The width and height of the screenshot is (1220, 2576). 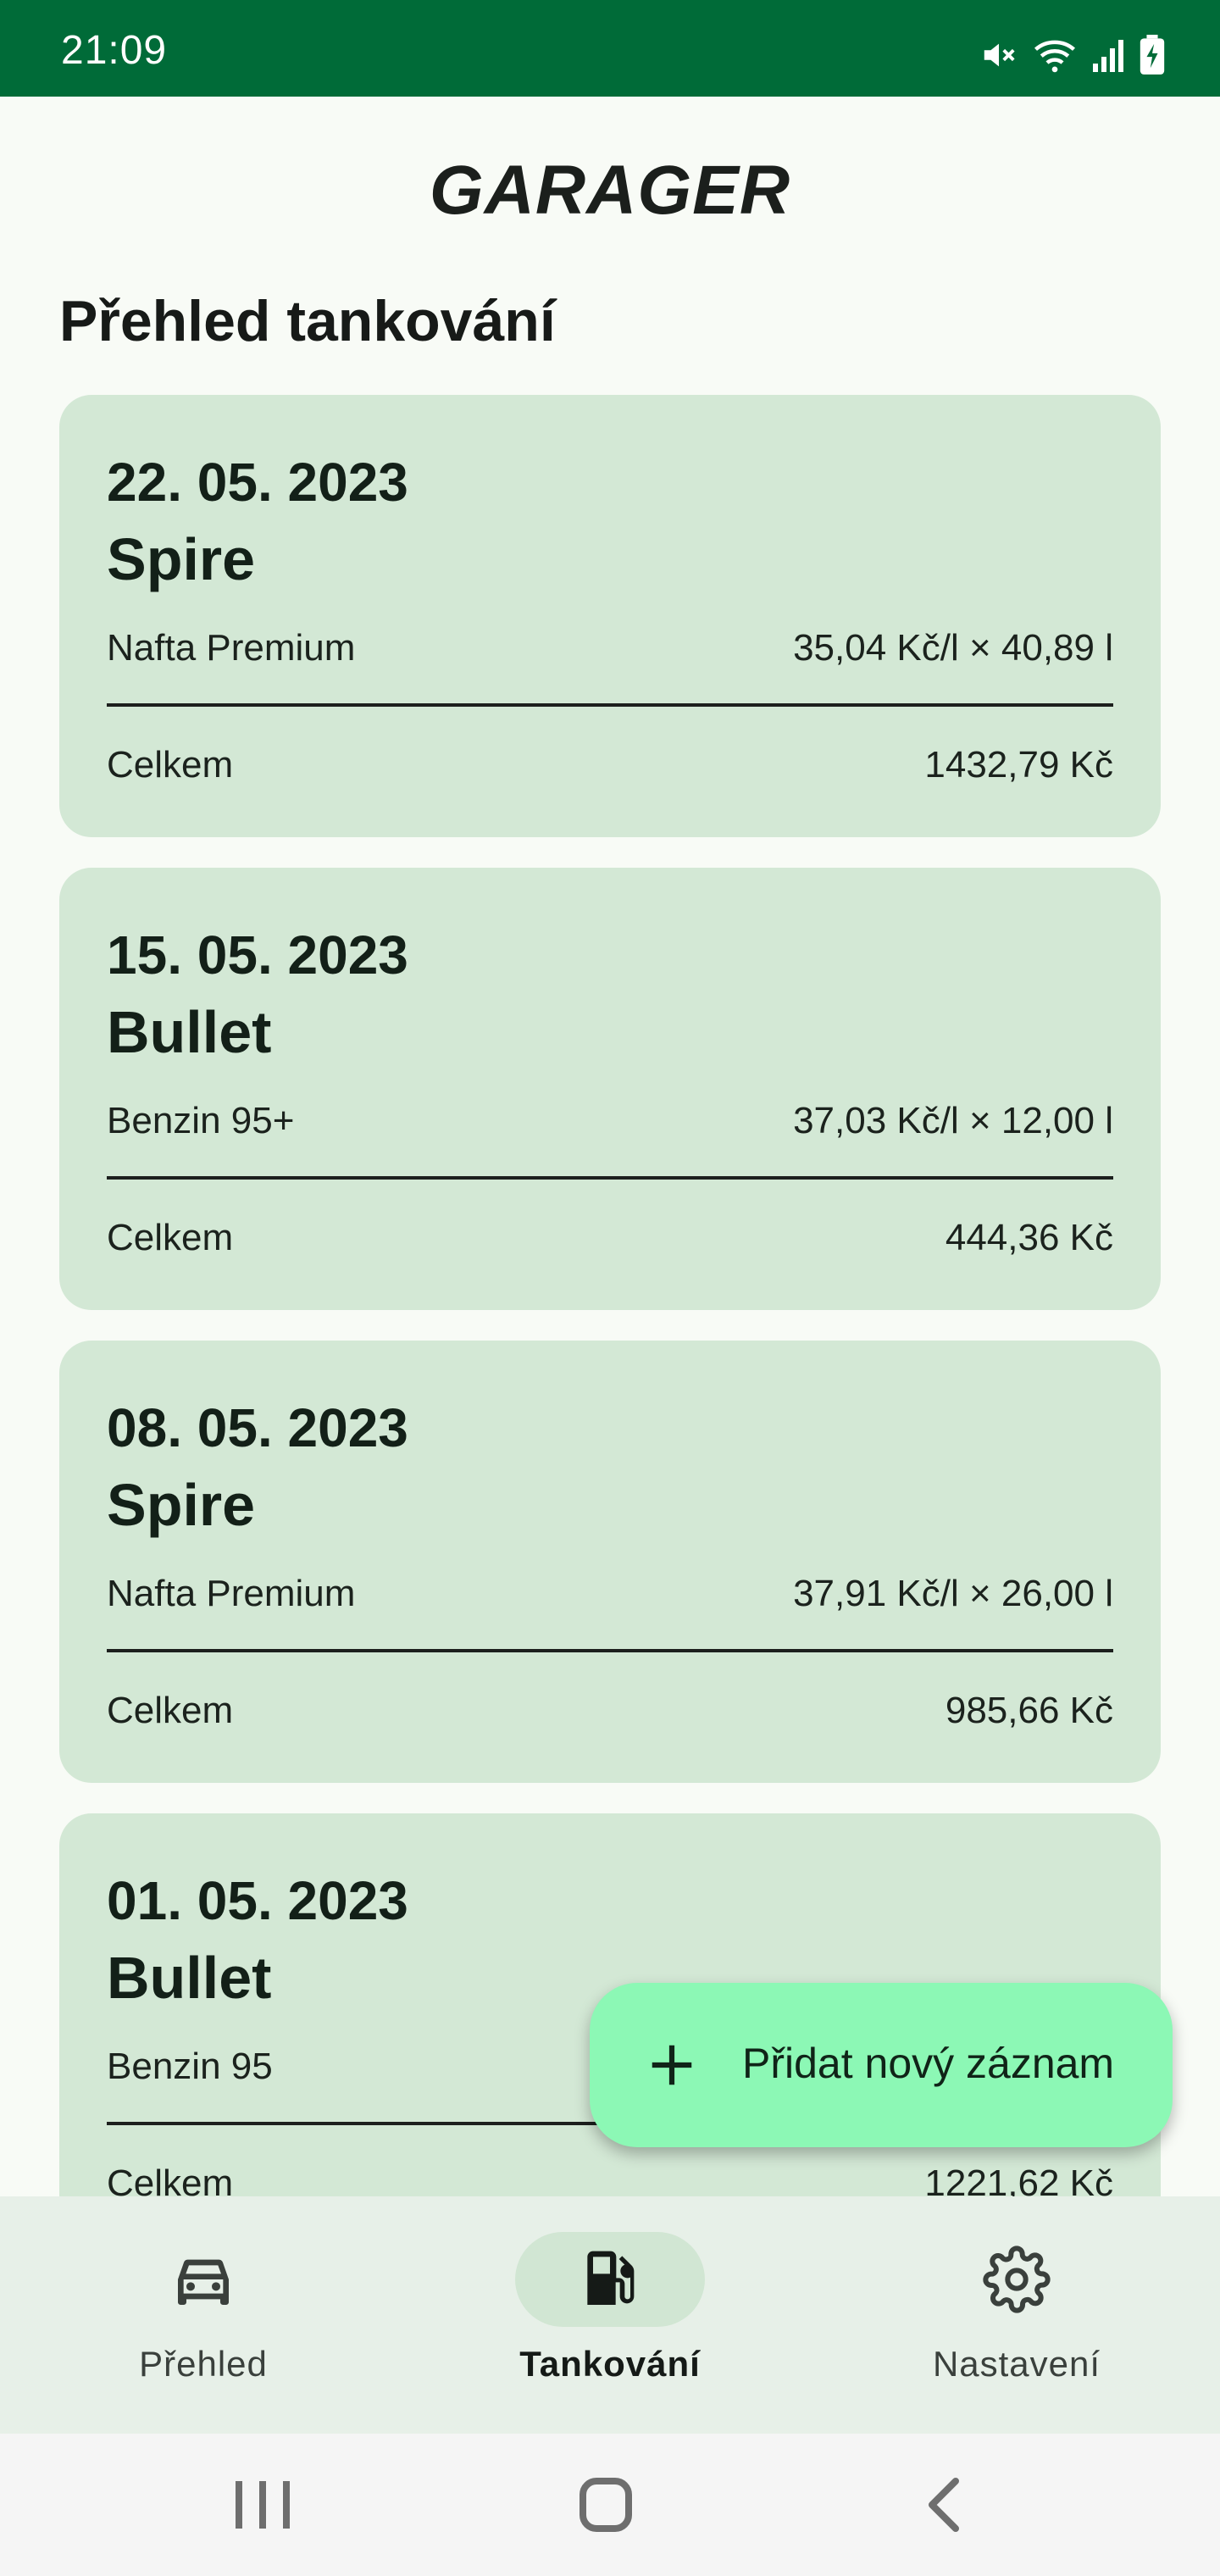 I want to click on card-fuel-type: Benzin 95+, so click(x=201, y=1120).